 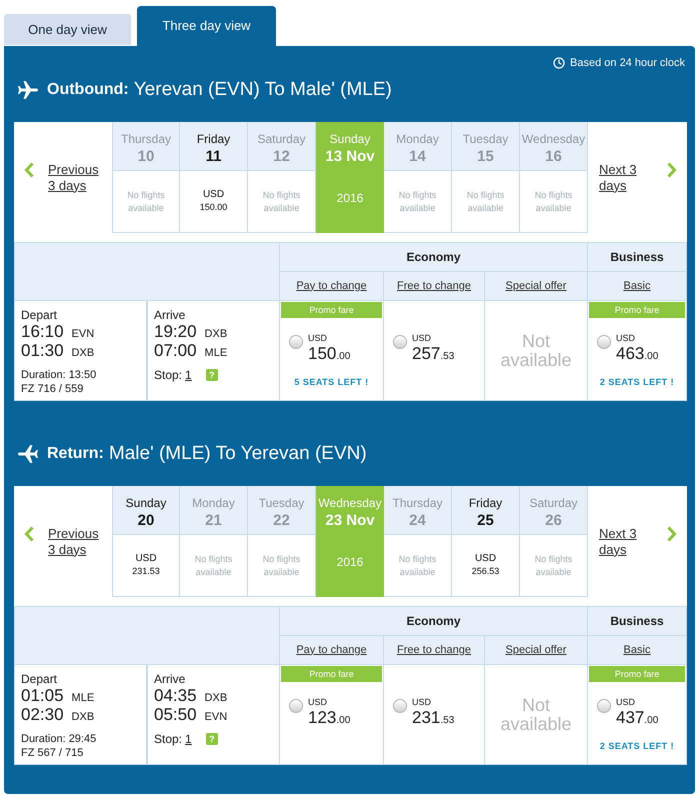 I want to click on day-cell: Friday 11 USD 150.00, so click(x=214, y=177).